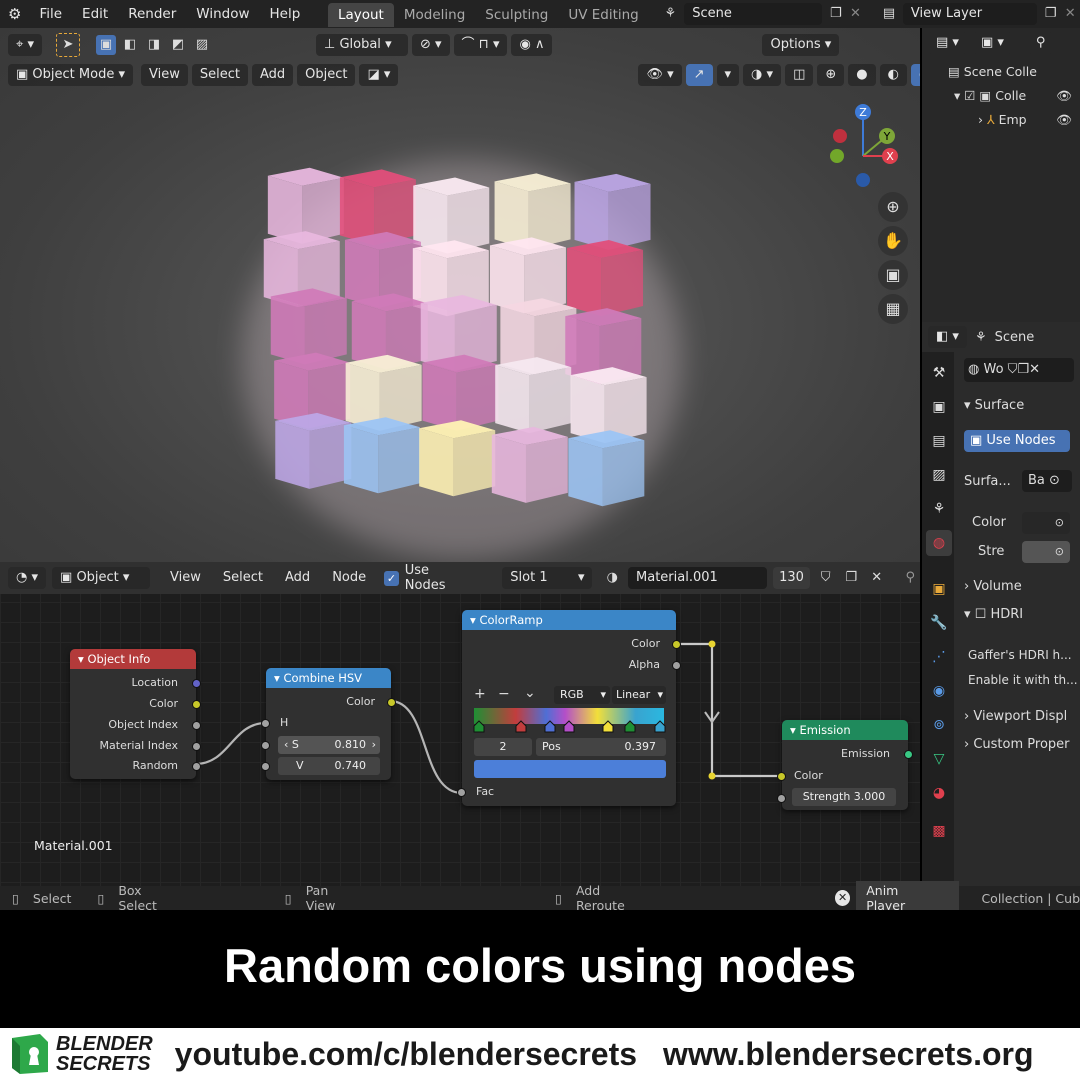  Describe the element at coordinates (329, 766) in the screenshot. I see `value-slider: V 0.740` at that location.